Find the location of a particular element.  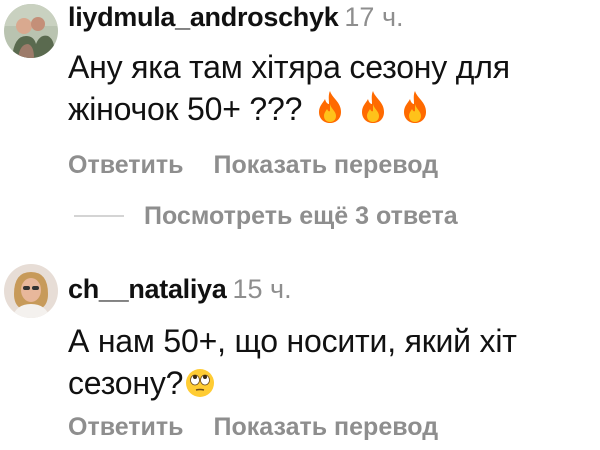

view-more-replies-label: Посмотреть ещё 3 ответа is located at coordinates (301, 216).